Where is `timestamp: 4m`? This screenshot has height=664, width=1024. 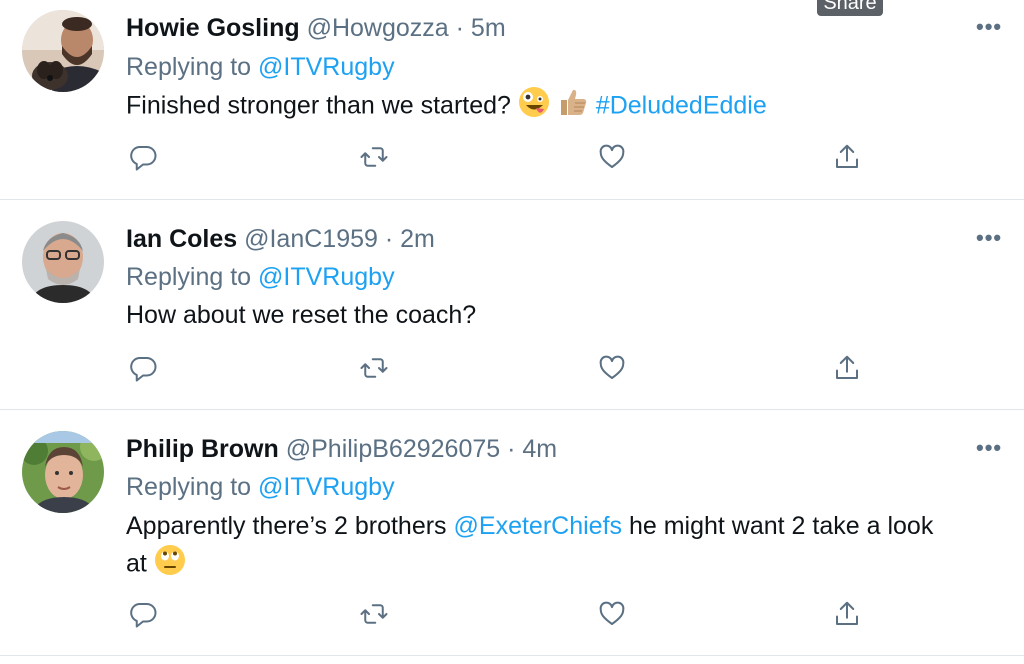 timestamp: 4m is located at coordinates (539, 449).